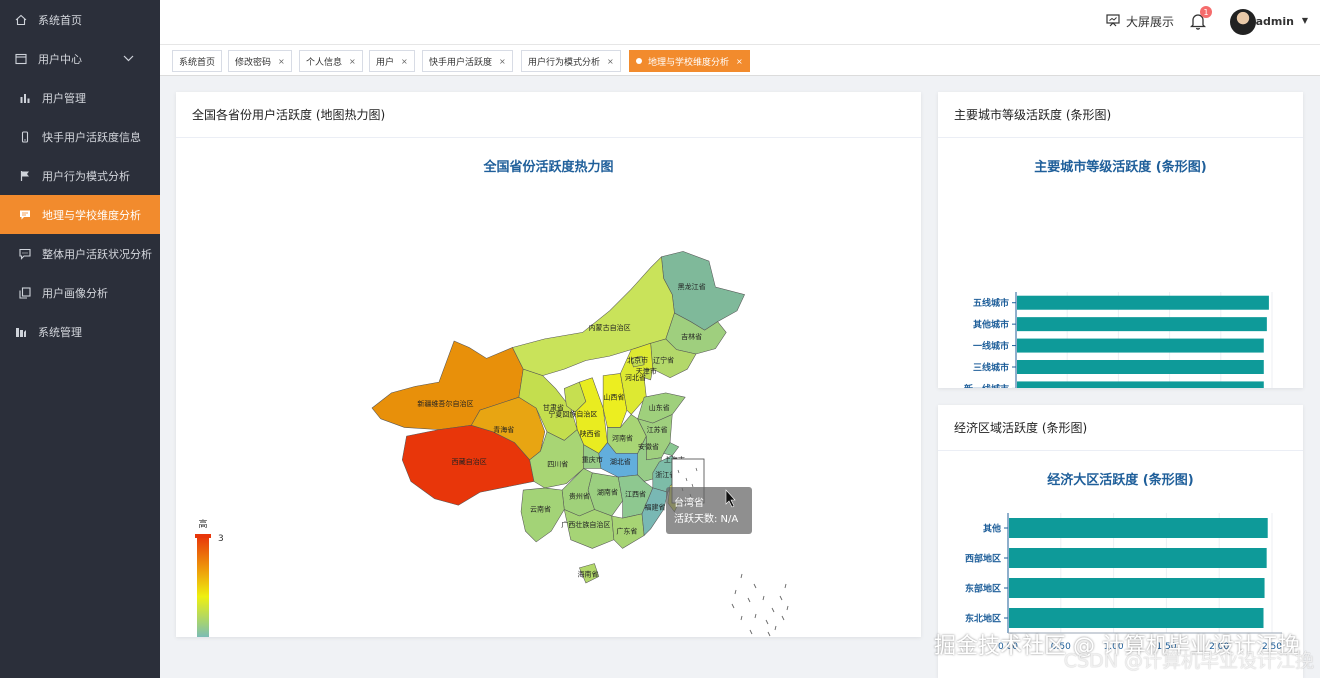 The height and width of the screenshot is (678, 1320). What do you see at coordinates (25, 176) in the screenshot?
I see `flag-icon` at bounding box center [25, 176].